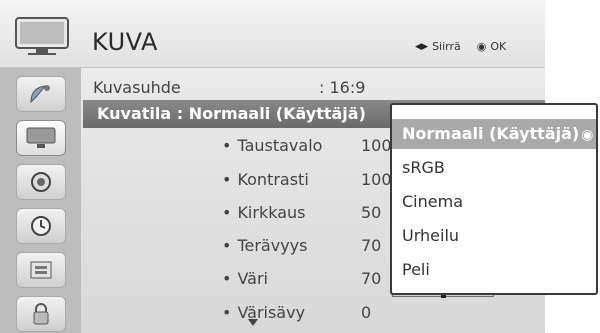  I want to click on scroll-down-arrow-icon, so click(253, 322).